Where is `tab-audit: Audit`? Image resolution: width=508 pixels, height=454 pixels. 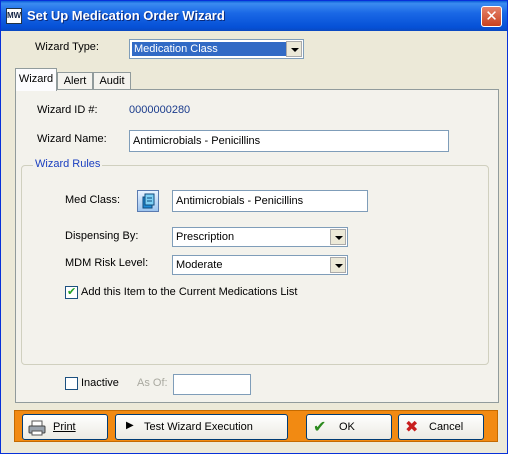
tab-audit: Audit is located at coordinates (112, 81).